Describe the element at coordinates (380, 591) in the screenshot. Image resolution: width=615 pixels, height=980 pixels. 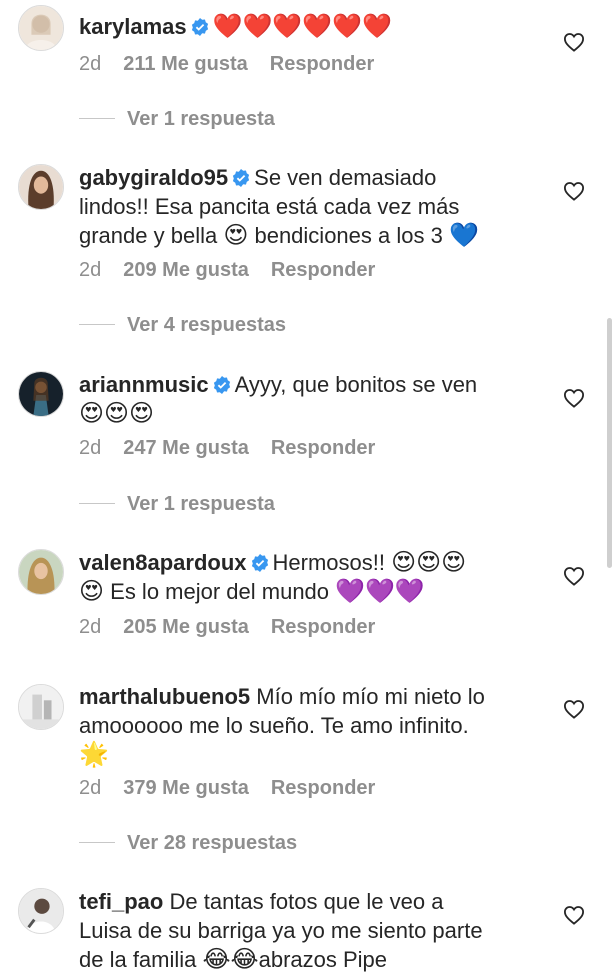
I see `purple-heart-emoji: 💜💜💜` at that location.